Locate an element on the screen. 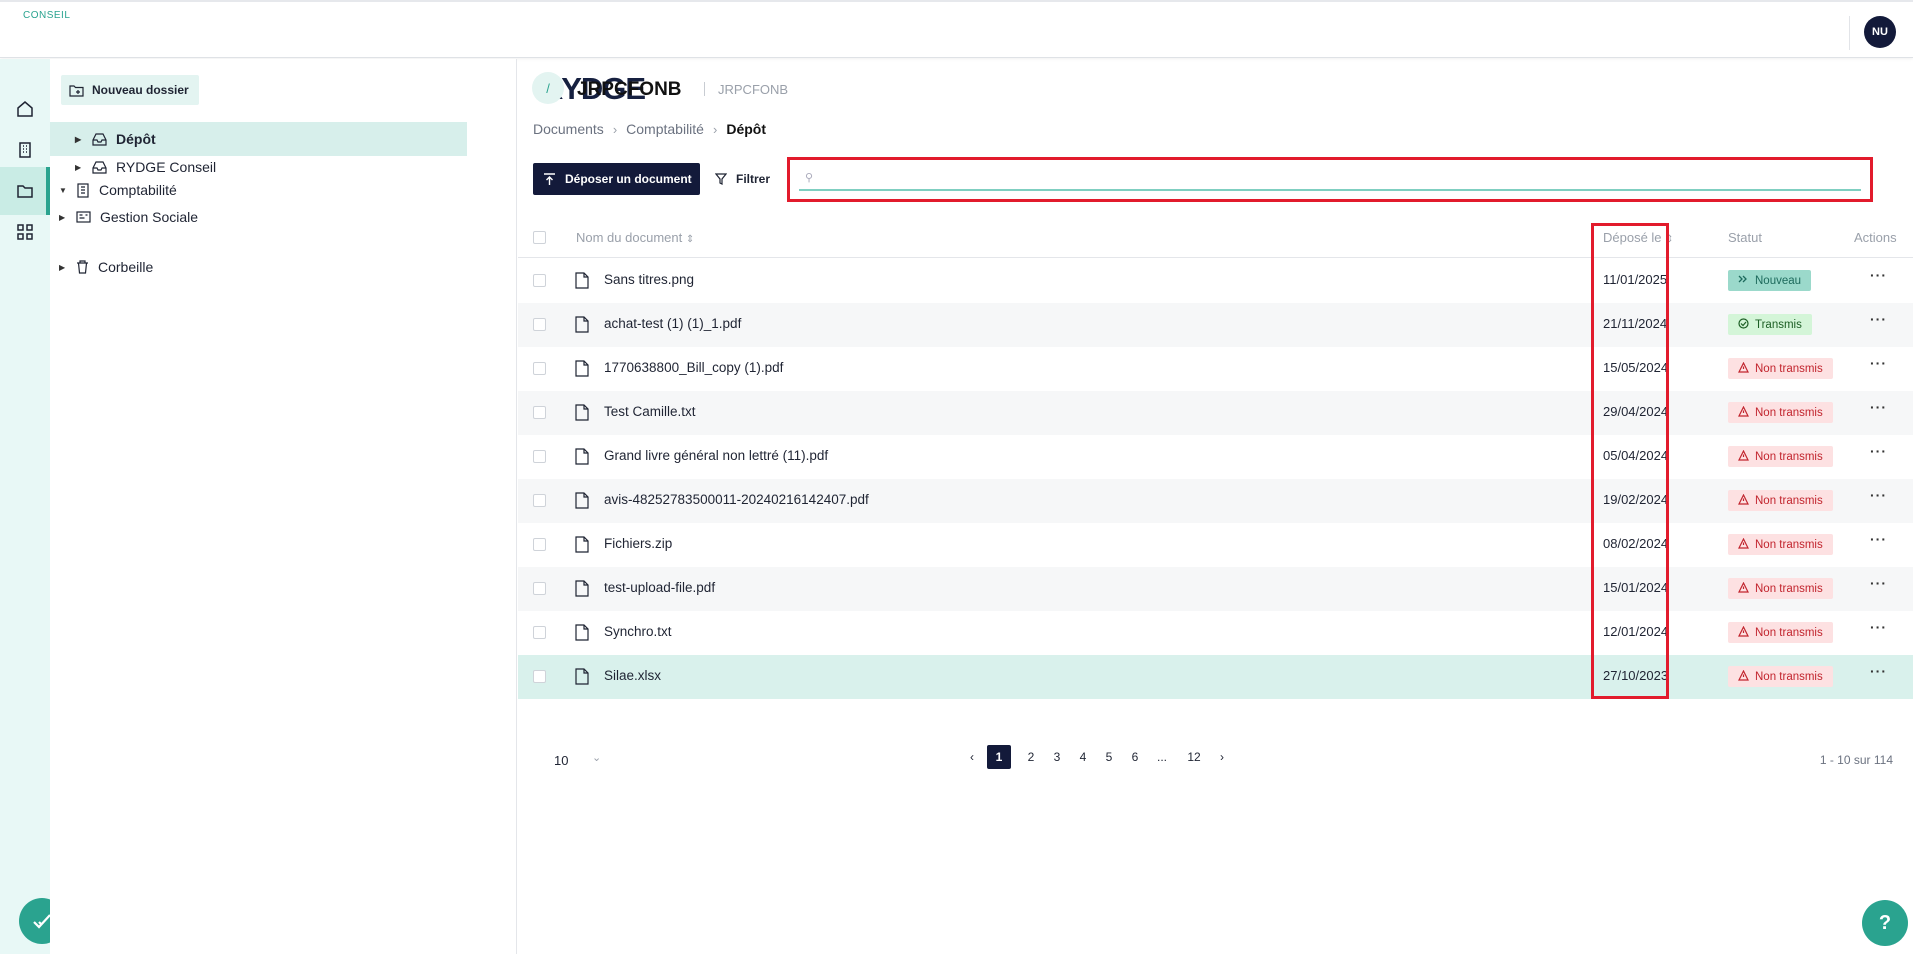 This screenshot has height=968, width=1913. tree-item-gestion-sociale: ▶ Gestion Sociale is located at coordinates (128, 217).